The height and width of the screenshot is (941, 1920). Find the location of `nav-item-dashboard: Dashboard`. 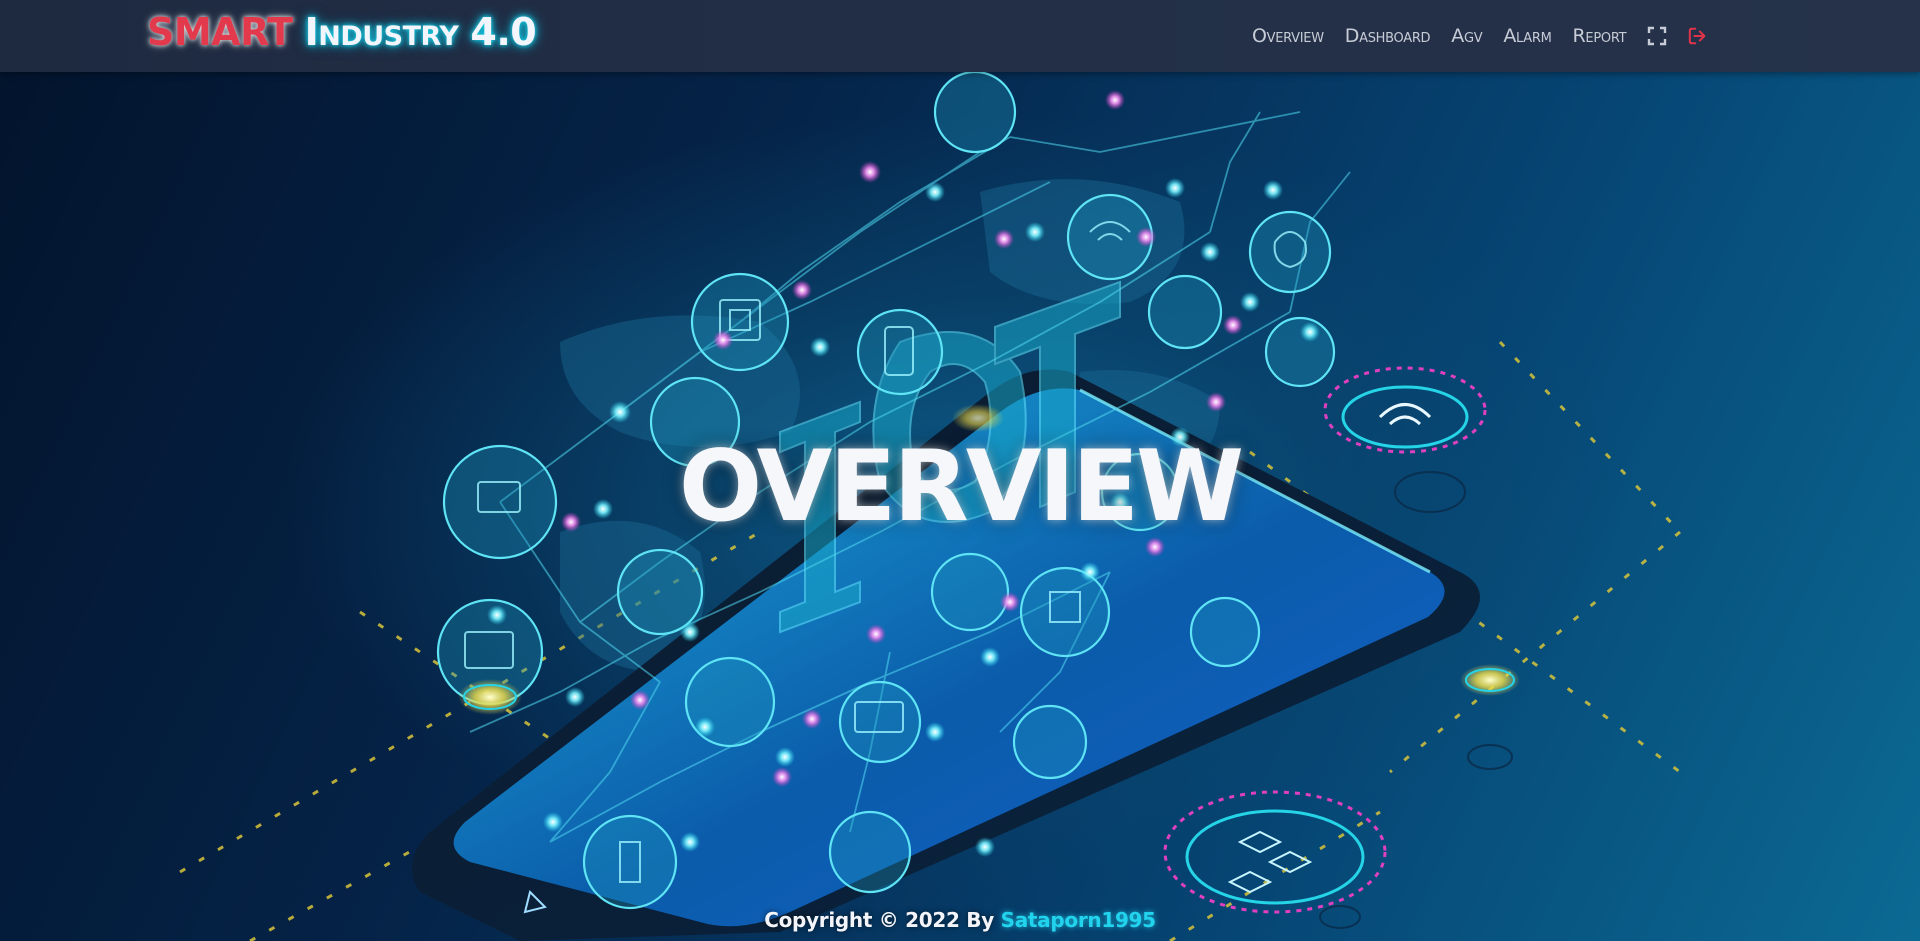

nav-item-dashboard: Dashboard is located at coordinates (1388, 36).